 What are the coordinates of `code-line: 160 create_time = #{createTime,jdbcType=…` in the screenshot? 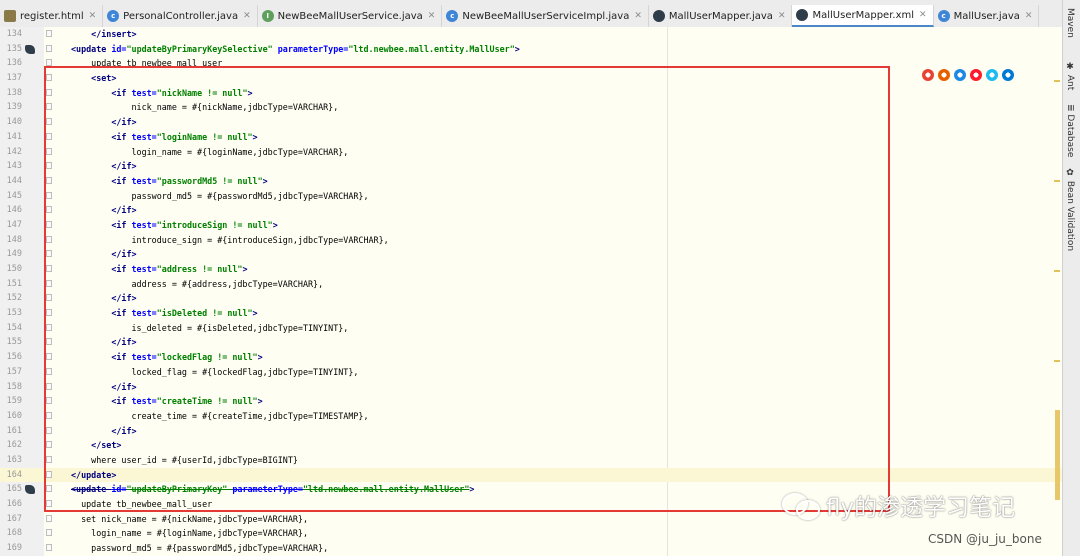 It's located at (531, 416).